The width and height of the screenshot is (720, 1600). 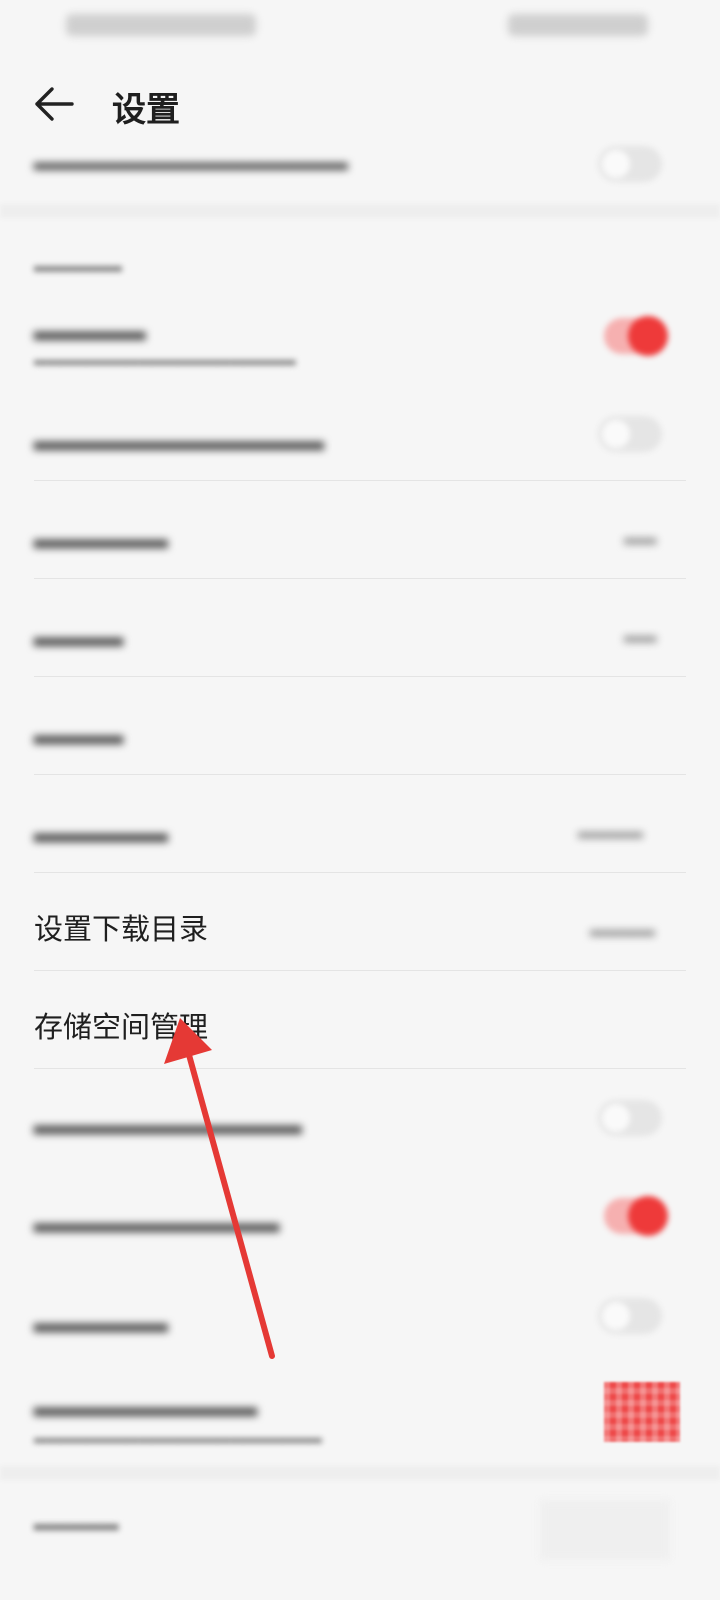 What do you see at coordinates (219, 1188) in the screenshot?
I see `annotation-arrow` at bounding box center [219, 1188].